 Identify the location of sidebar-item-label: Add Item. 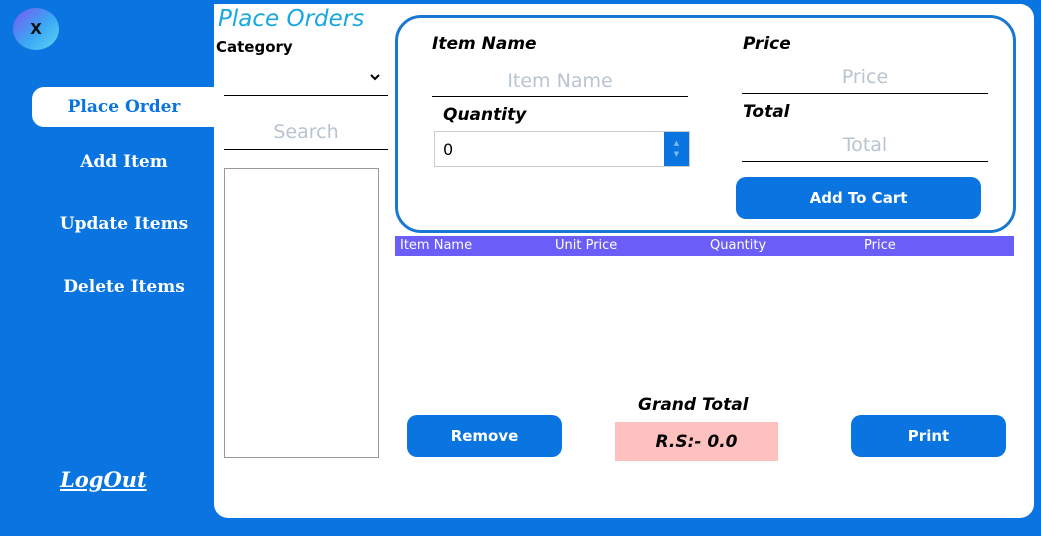
(124, 162).